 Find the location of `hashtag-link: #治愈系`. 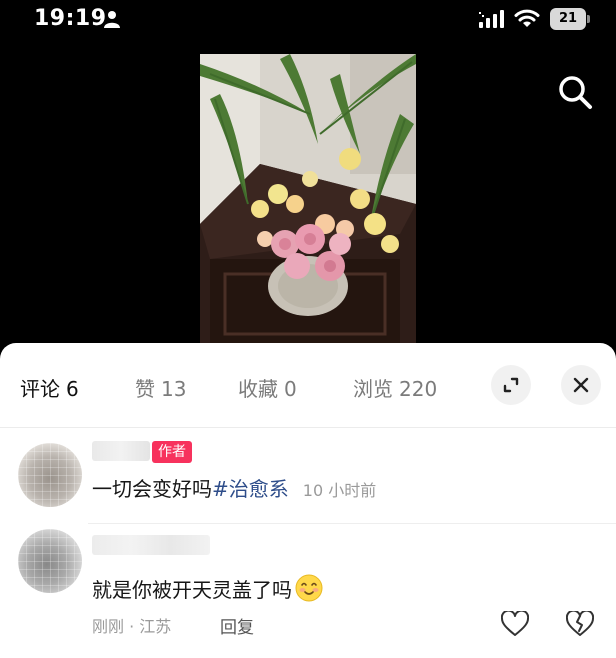

hashtag-link: #治愈系 is located at coordinates (250, 489).